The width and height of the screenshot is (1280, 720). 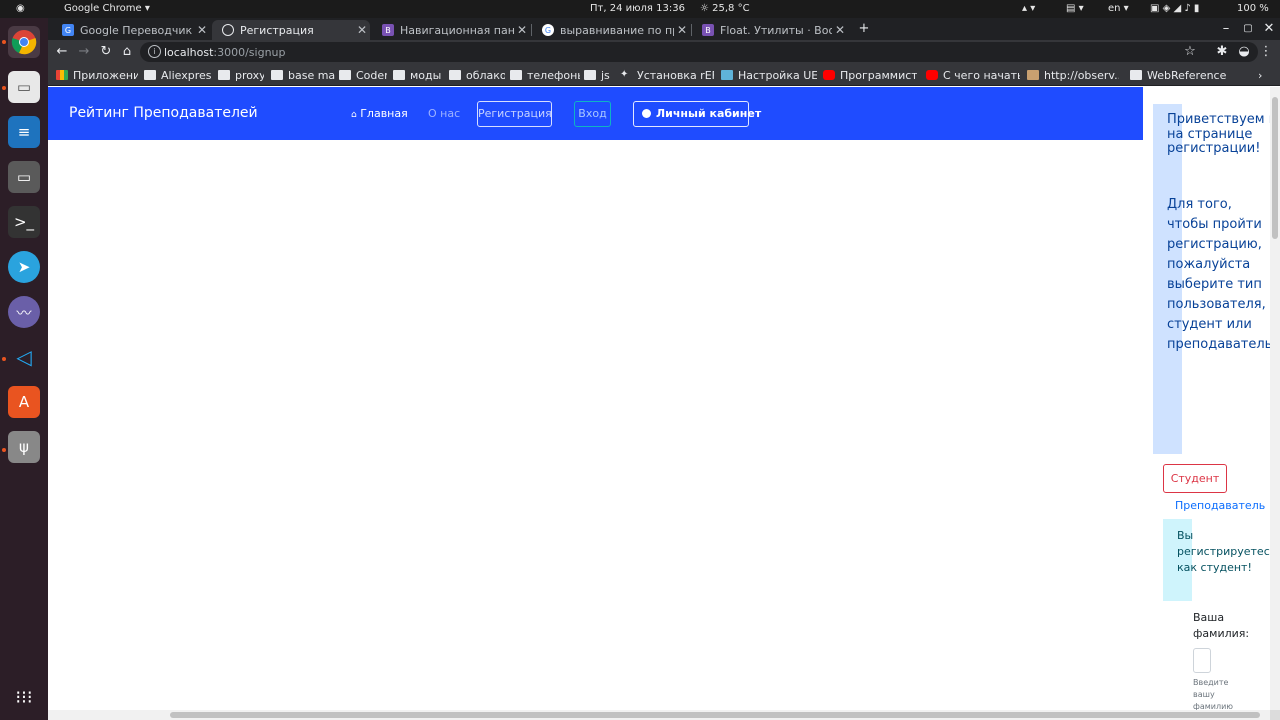 I want to click on nav-link-about: О нас, so click(x=444, y=113).